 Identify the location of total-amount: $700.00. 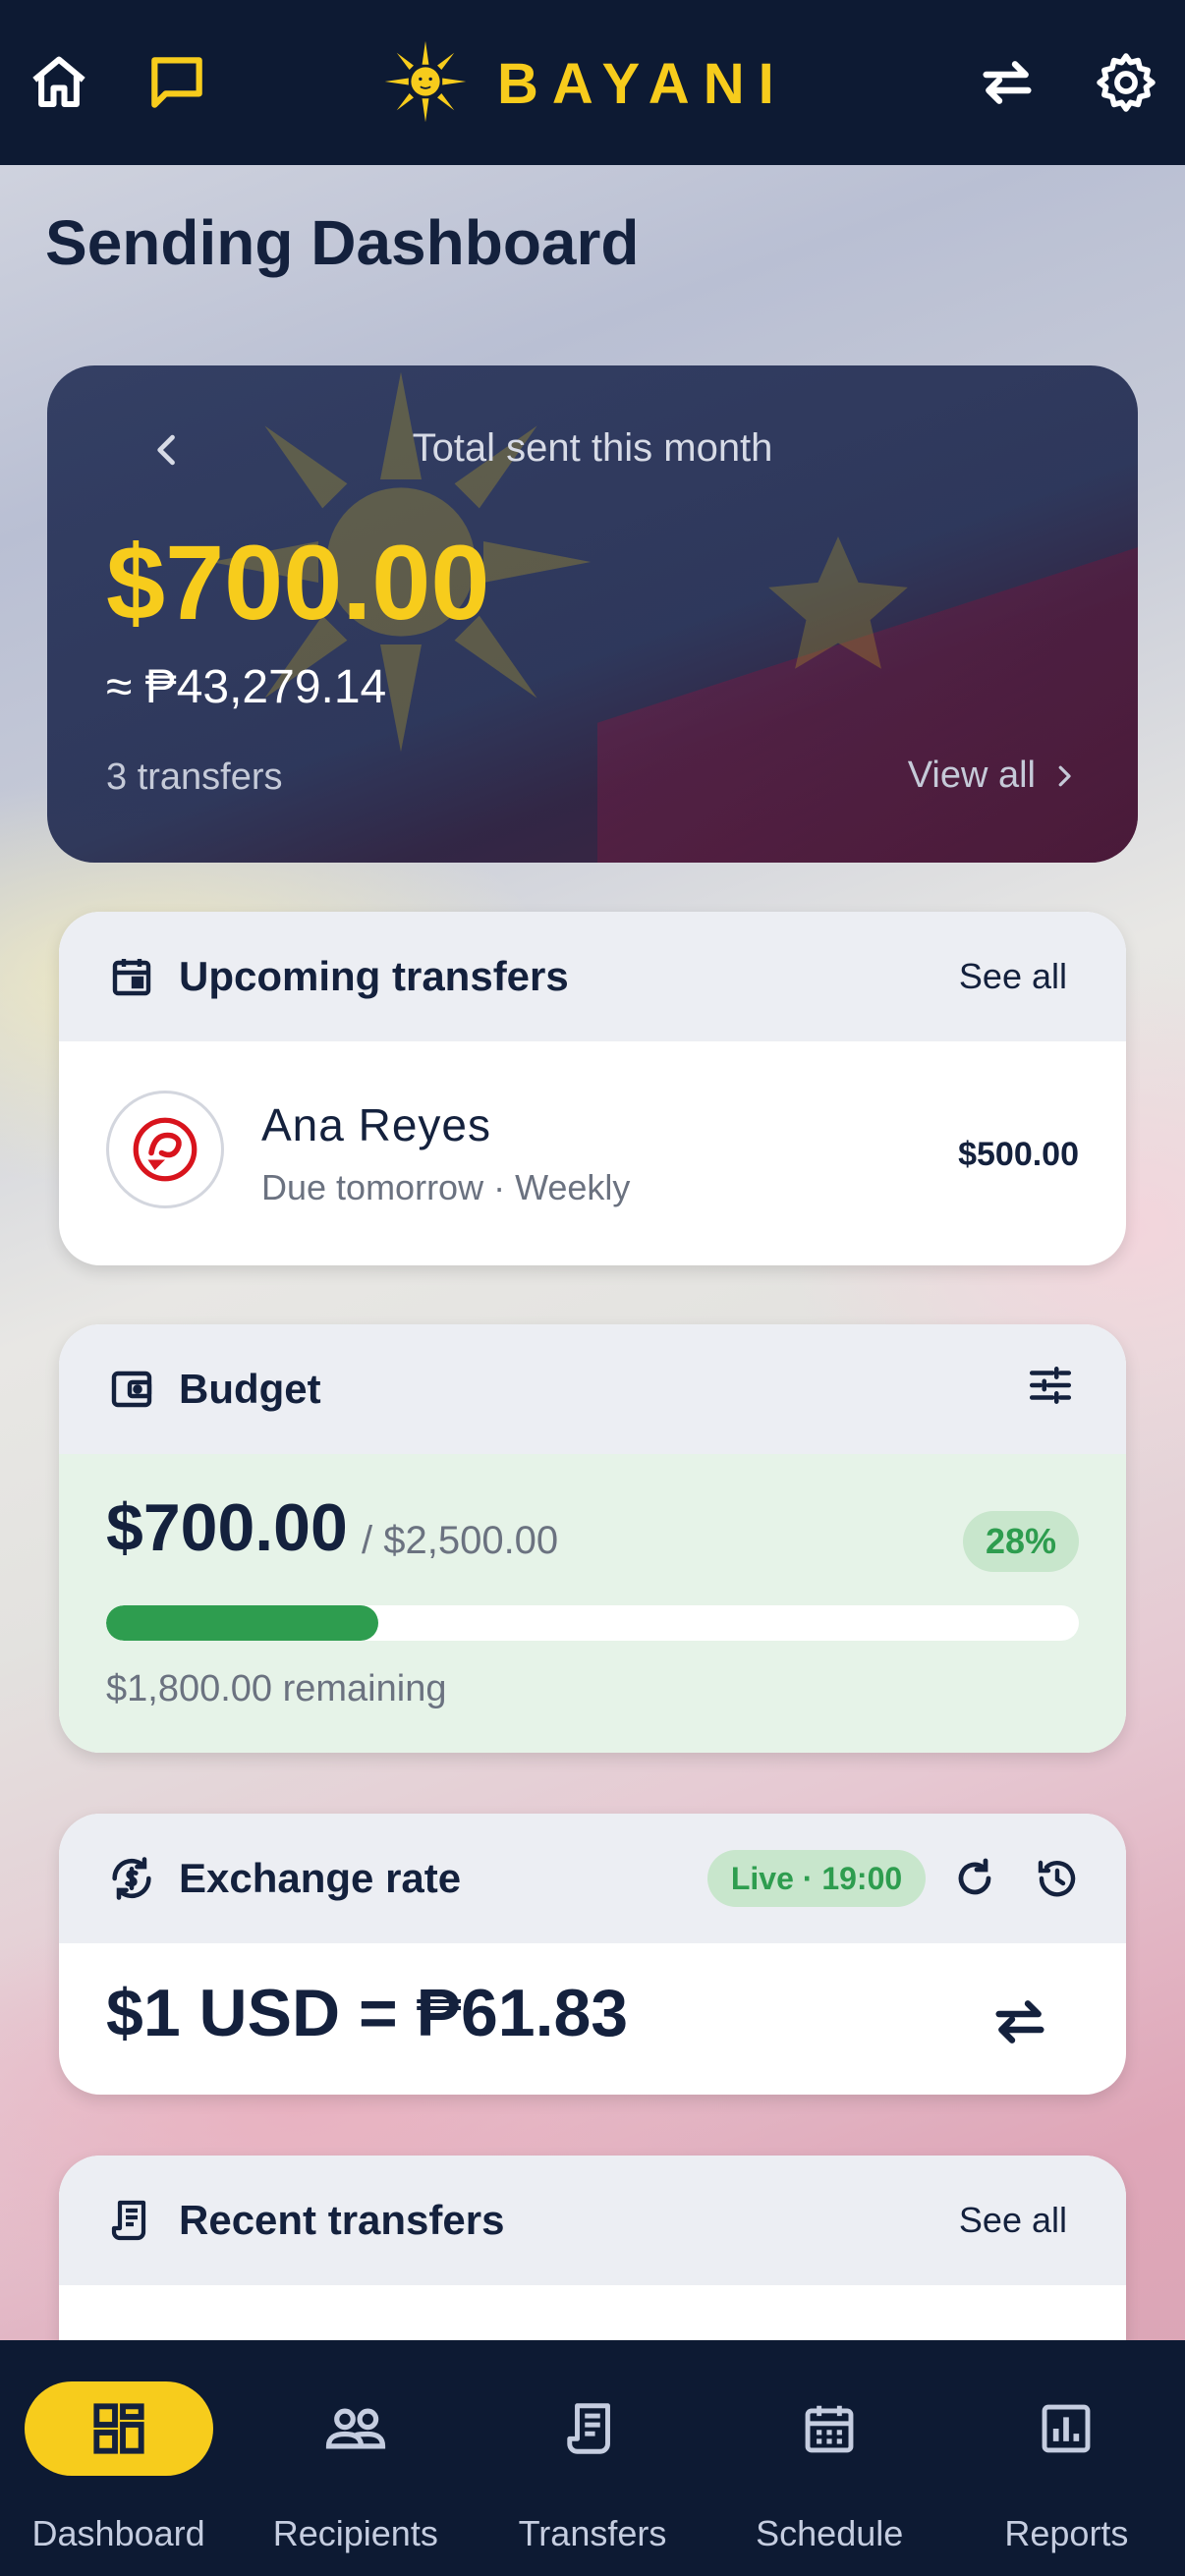
(298, 582).